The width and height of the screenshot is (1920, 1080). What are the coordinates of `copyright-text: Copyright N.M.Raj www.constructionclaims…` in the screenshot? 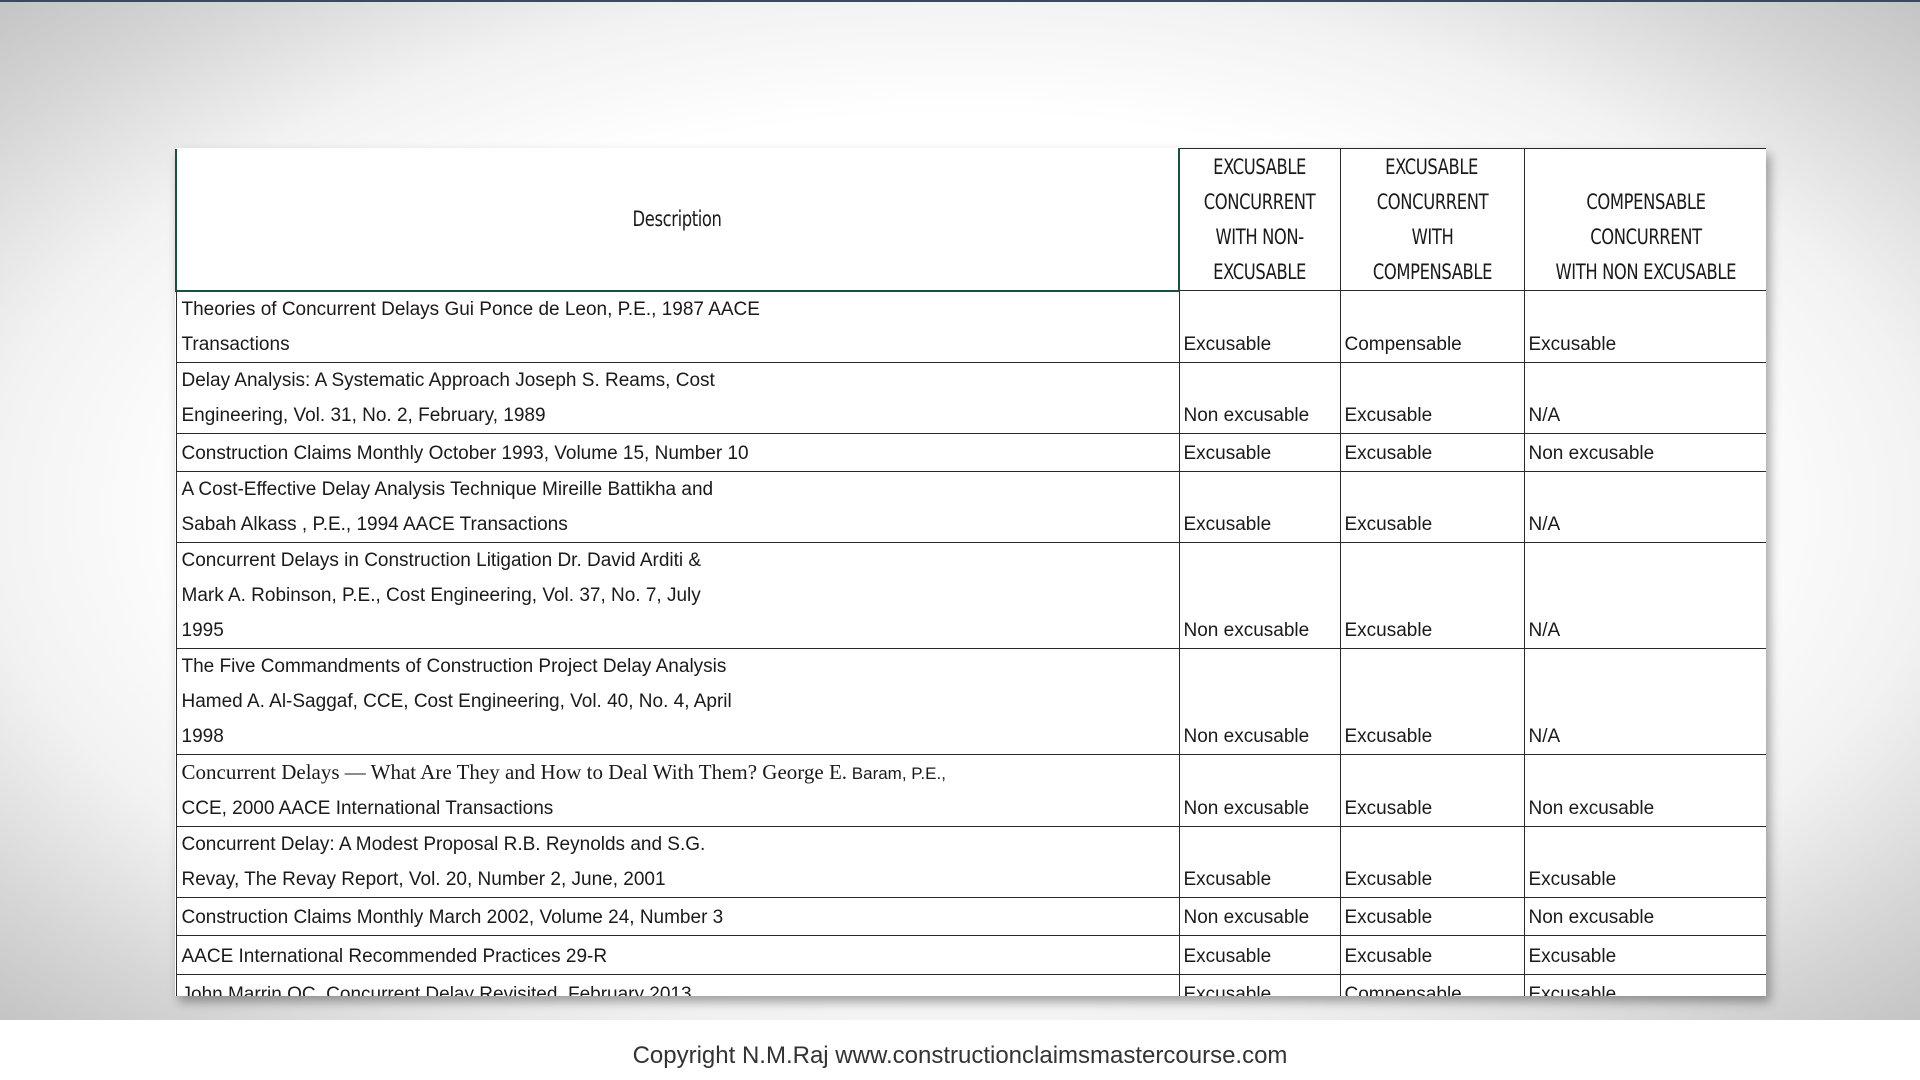 It's located at (960, 1055).